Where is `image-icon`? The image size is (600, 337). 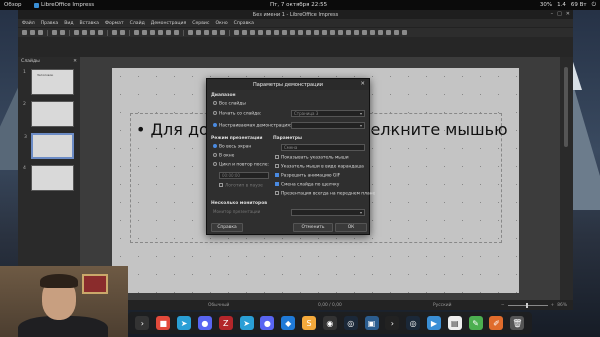
image-icon is located at coordinates (144, 32).